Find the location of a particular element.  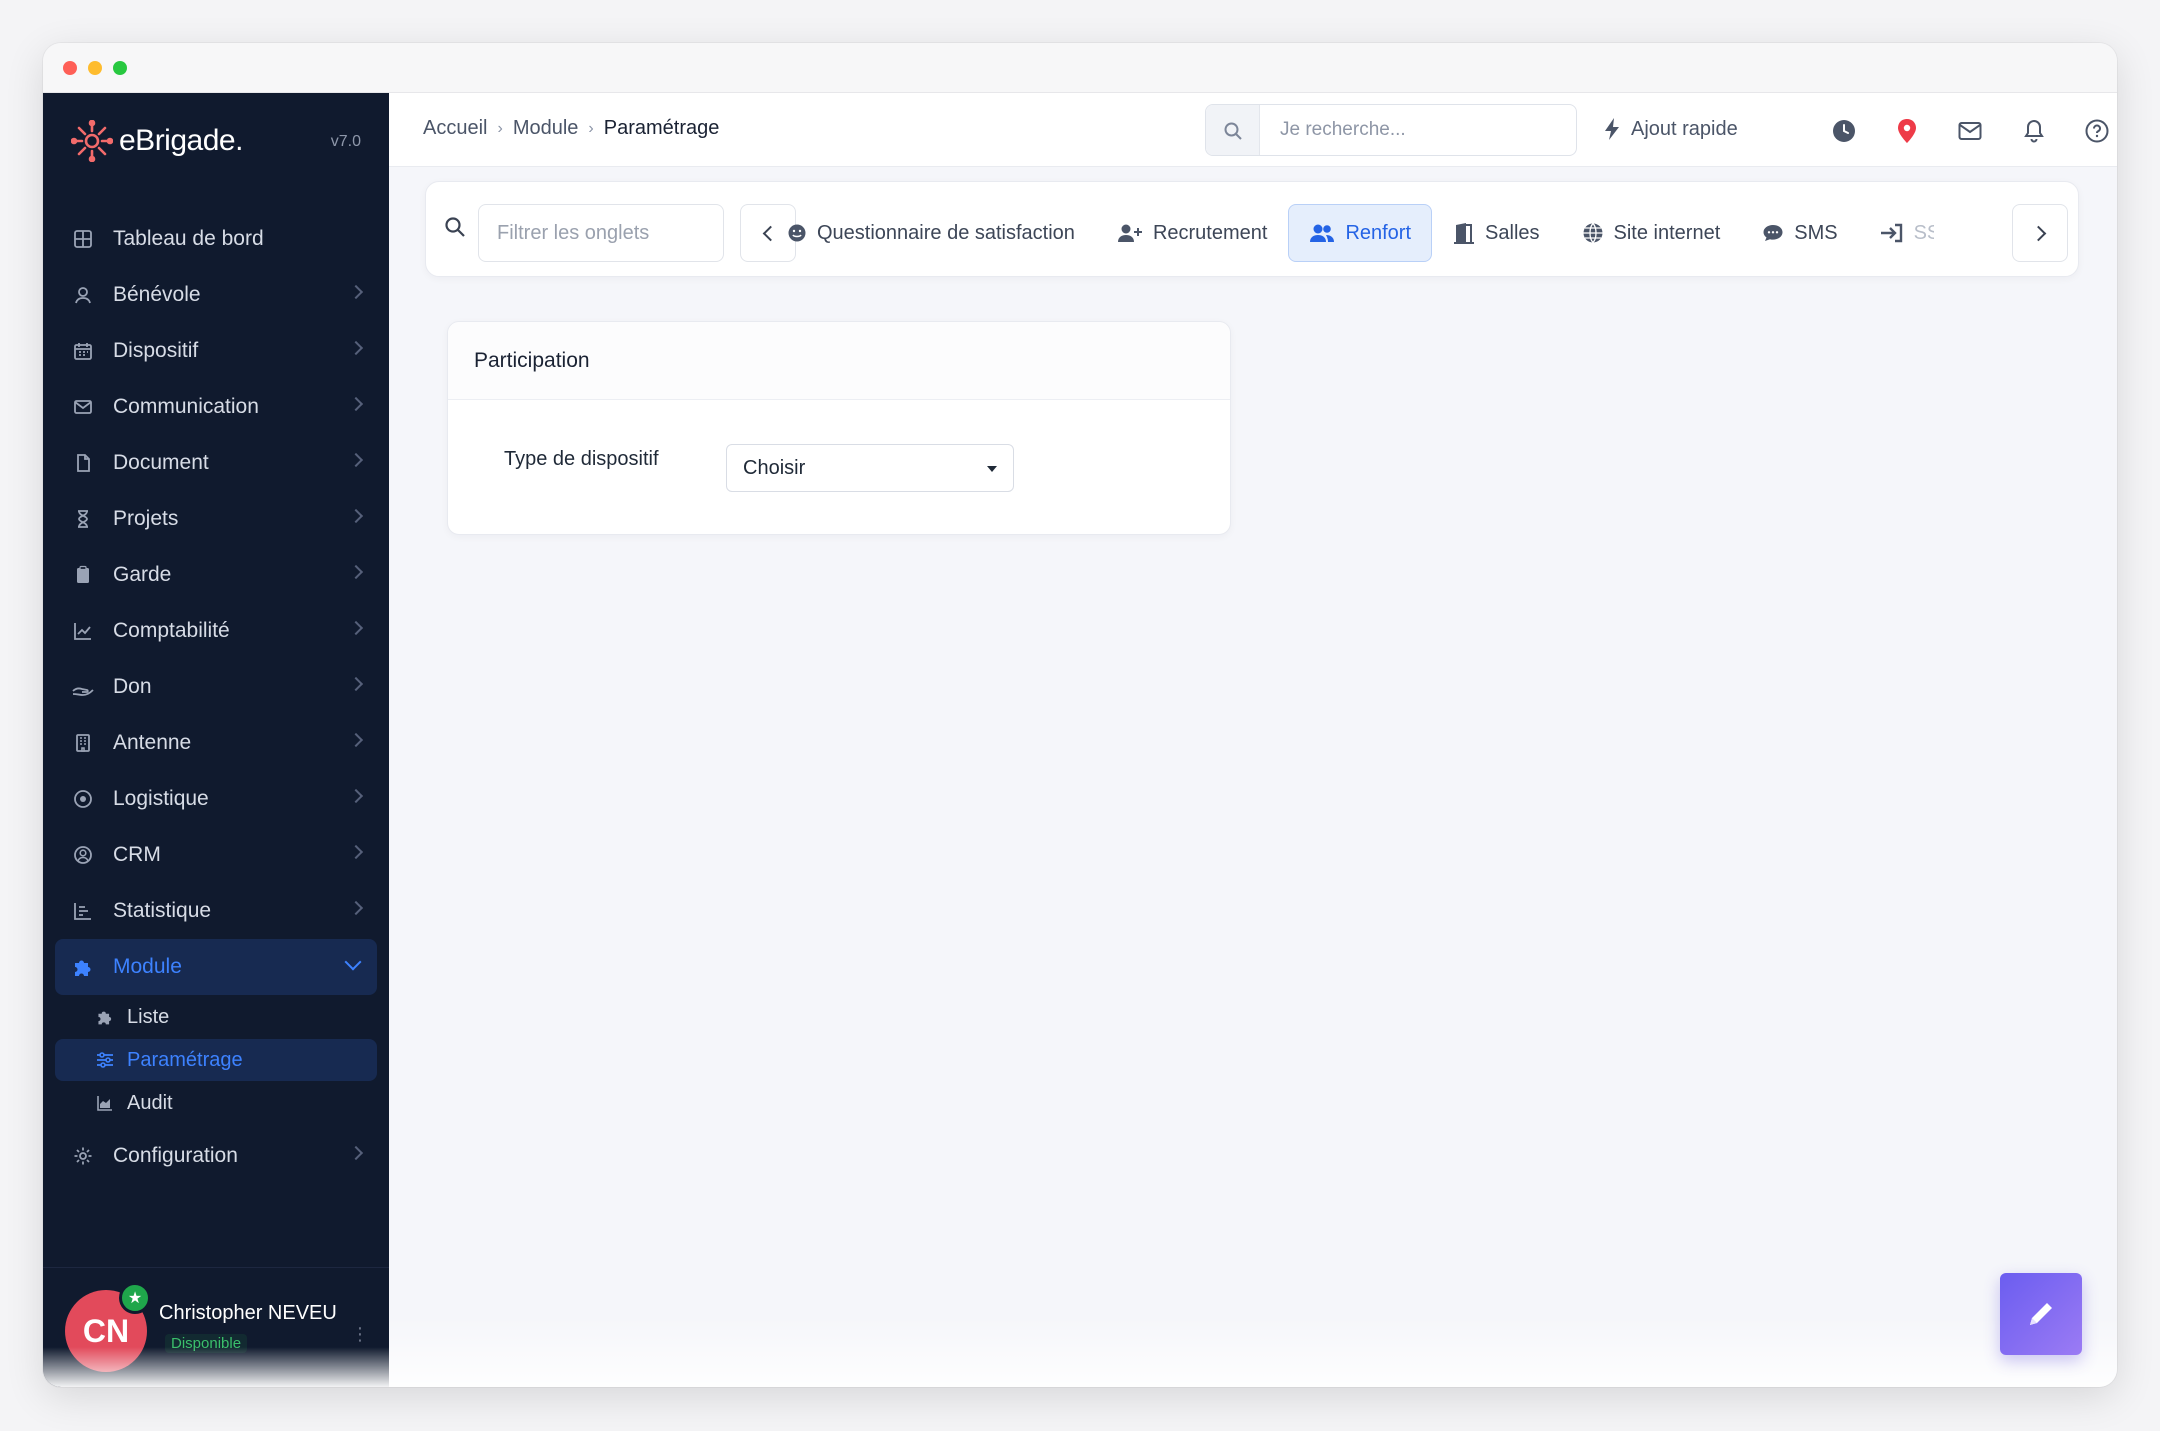

tab-sms: SMS is located at coordinates (1799, 233).